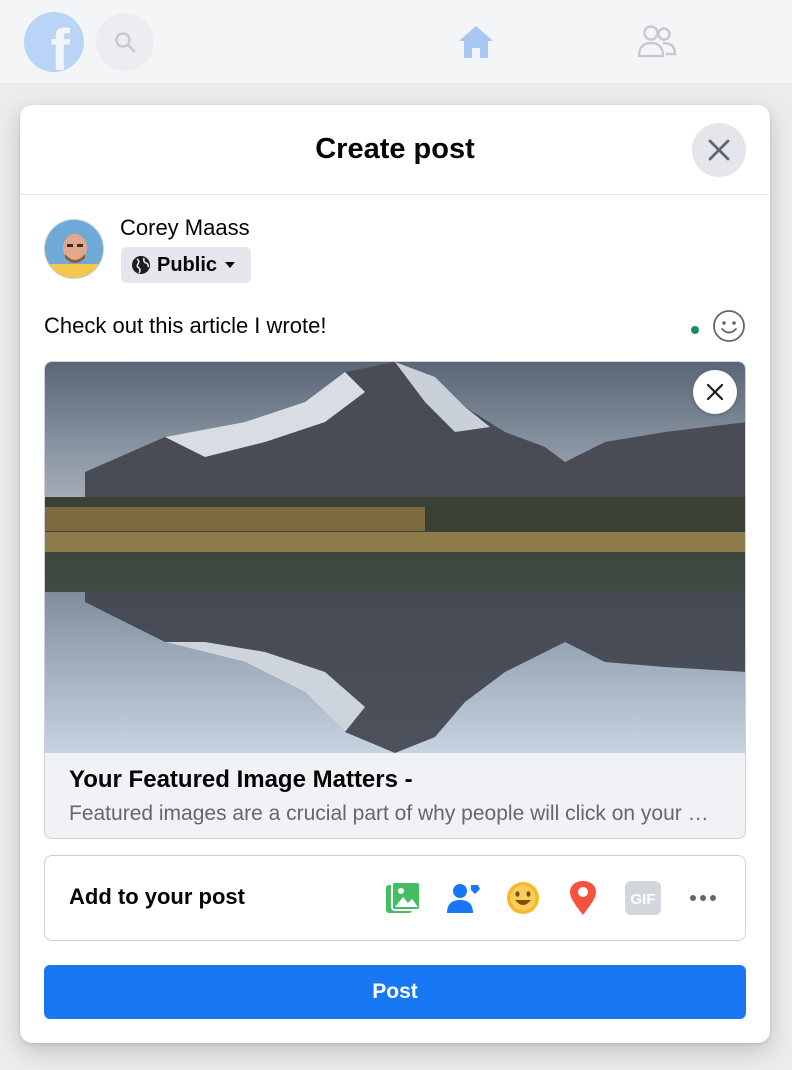  I want to click on more-icon, so click(703, 898).